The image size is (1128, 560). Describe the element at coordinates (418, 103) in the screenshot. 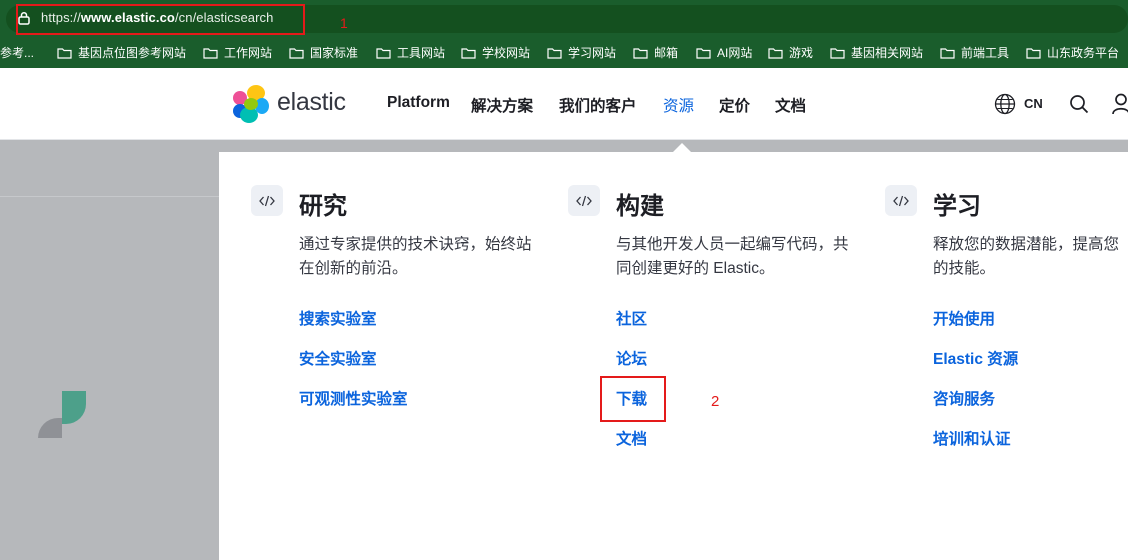

I see `nav-platform: Platform` at that location.